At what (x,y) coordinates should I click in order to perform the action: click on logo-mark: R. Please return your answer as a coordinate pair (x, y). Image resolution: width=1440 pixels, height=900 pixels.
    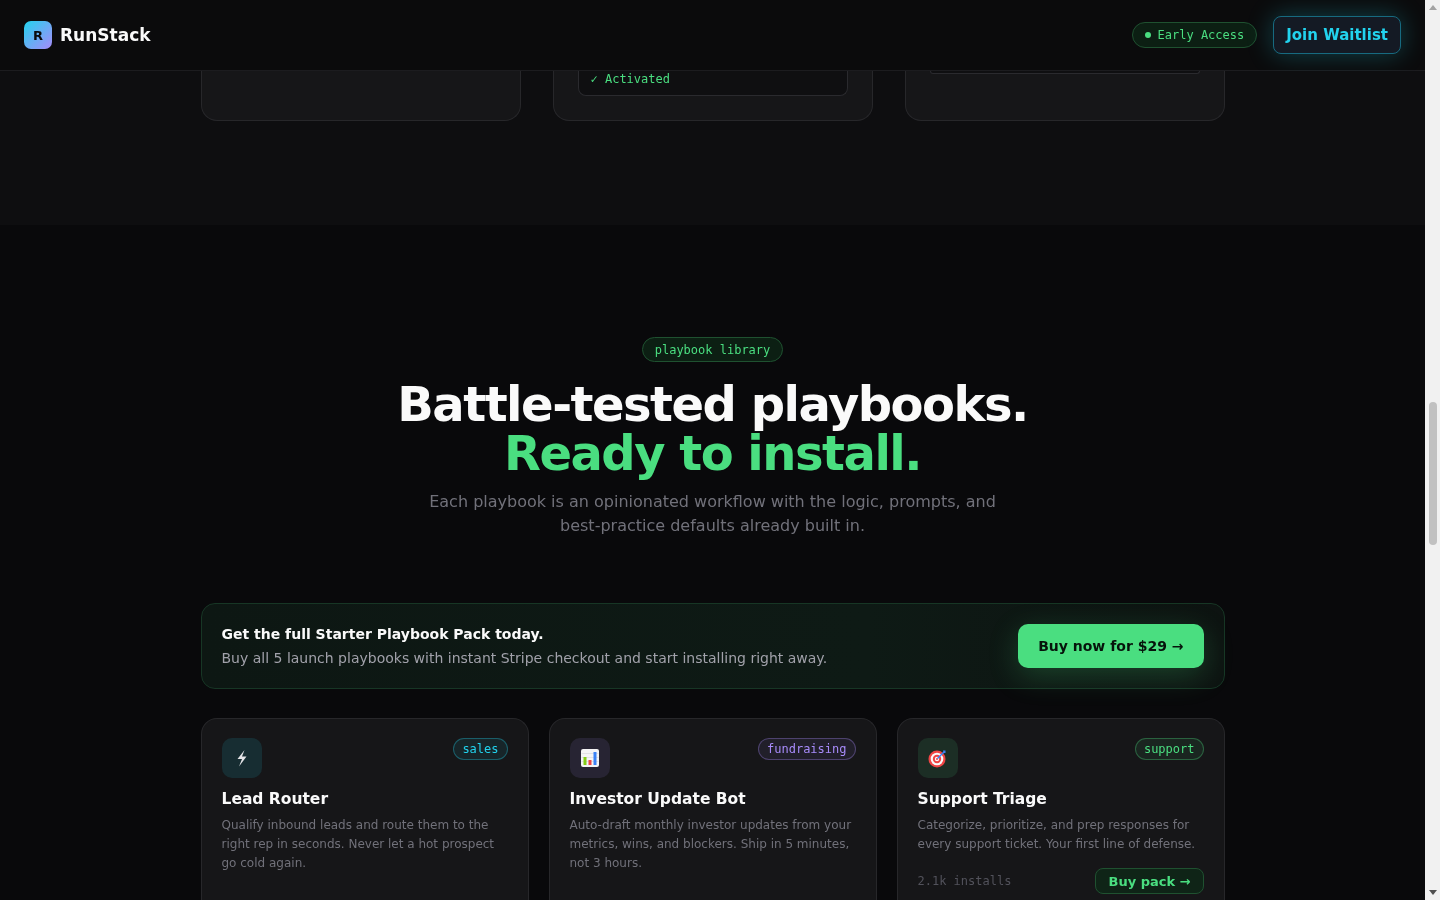
    Looking at the image, I should click on (38, 35).